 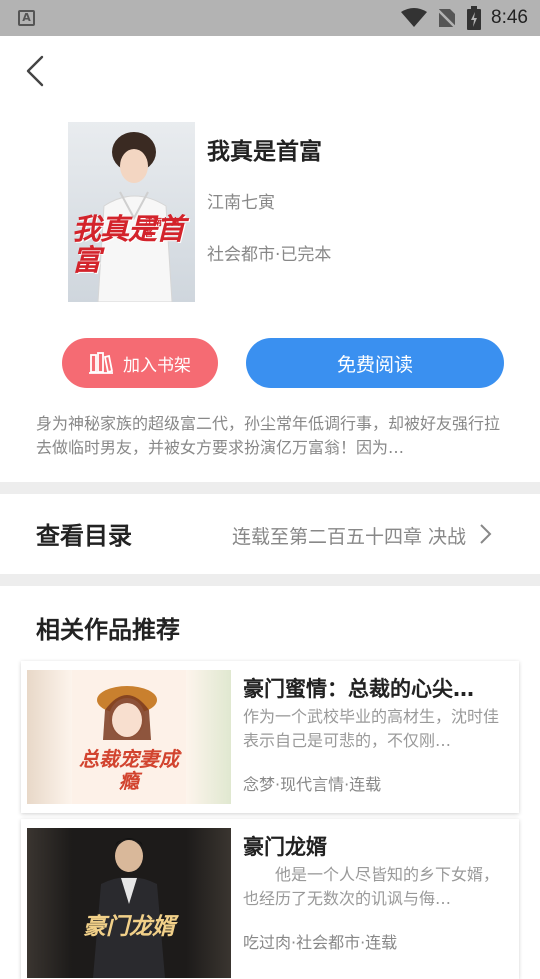 I want to click on recommend-title: 豪门龙婿, so click(x=285, y=847).